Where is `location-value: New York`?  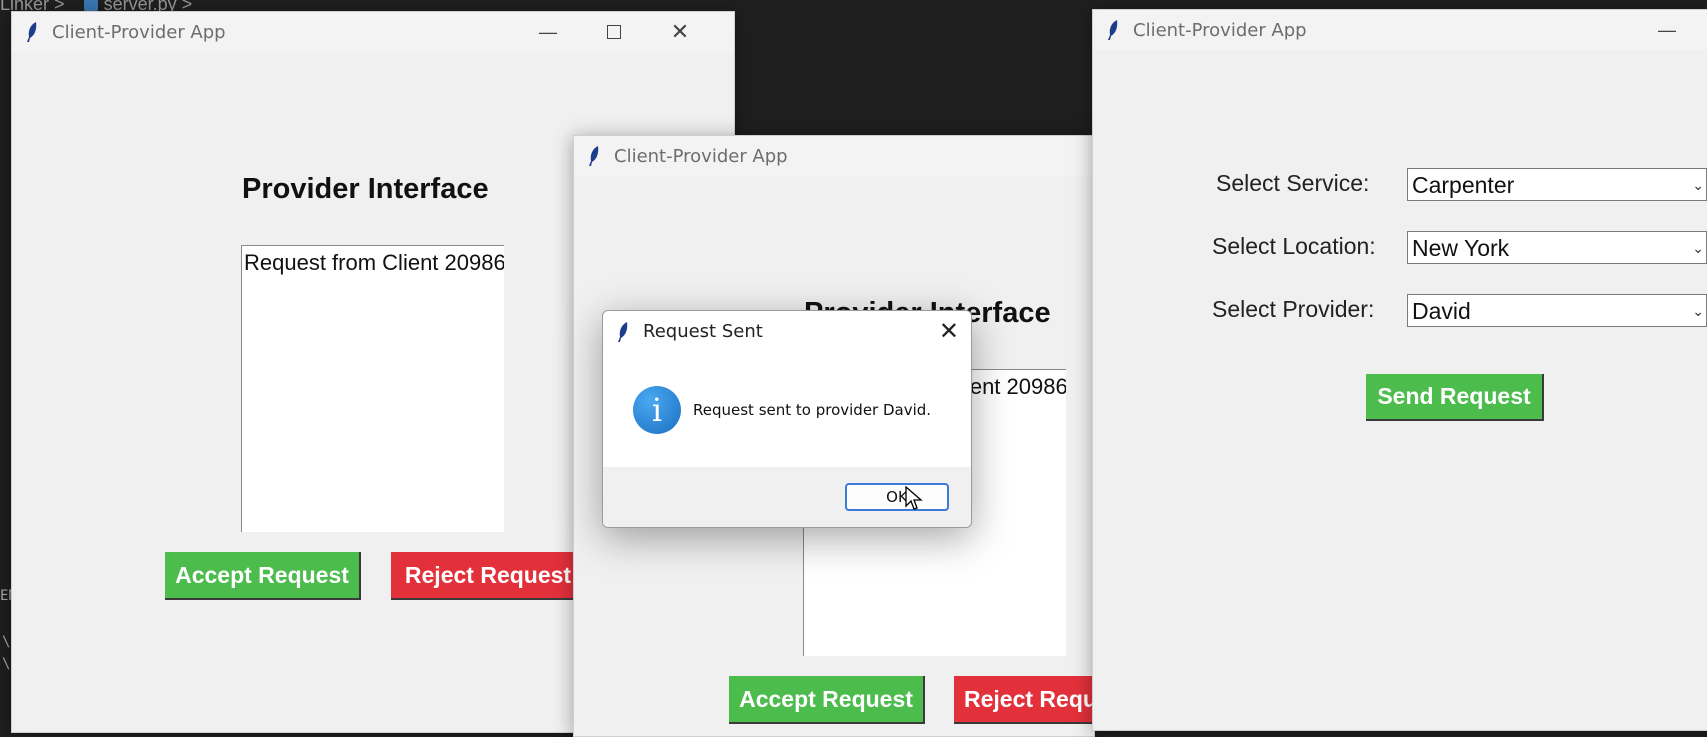
location-value: New York is located at coordinates (1461, 248).